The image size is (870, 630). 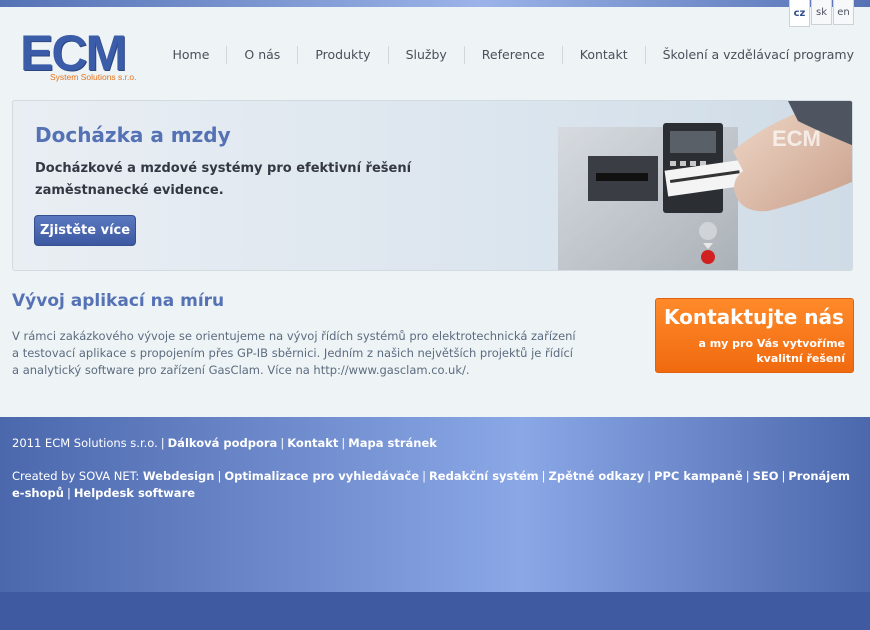 What do you see at coordinates (85, 230) in the screenshot?
I see `learn-more-button: Zjistěte více` at bounding box center [85, 230].